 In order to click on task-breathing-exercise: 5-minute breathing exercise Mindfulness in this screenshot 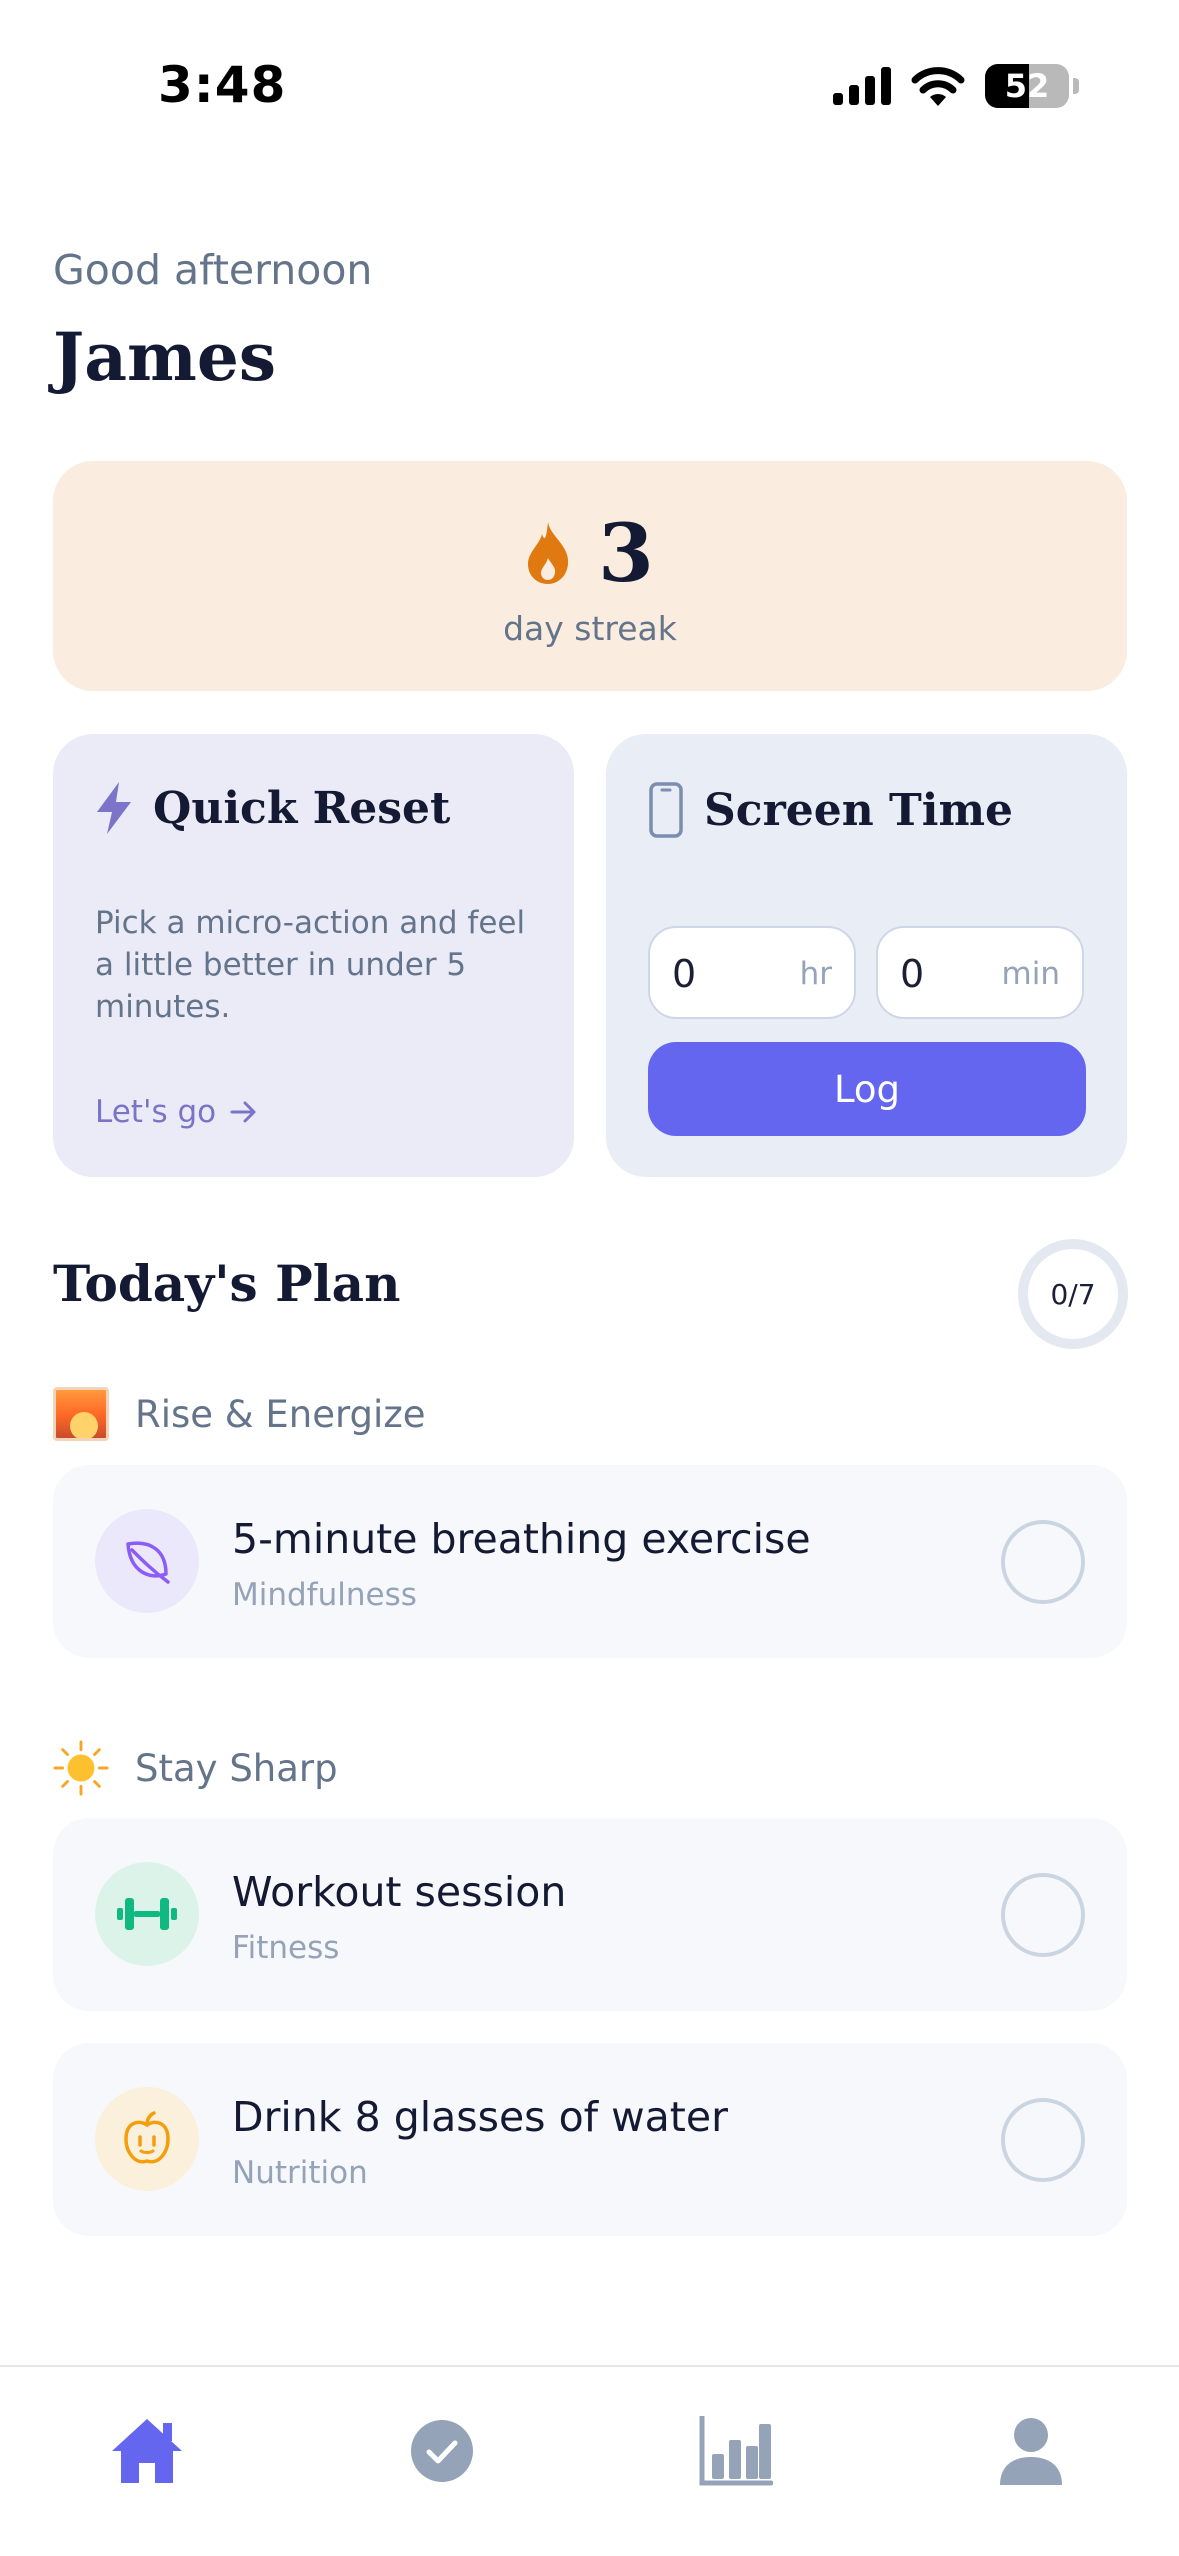, I will do `click(590, 1561)`.